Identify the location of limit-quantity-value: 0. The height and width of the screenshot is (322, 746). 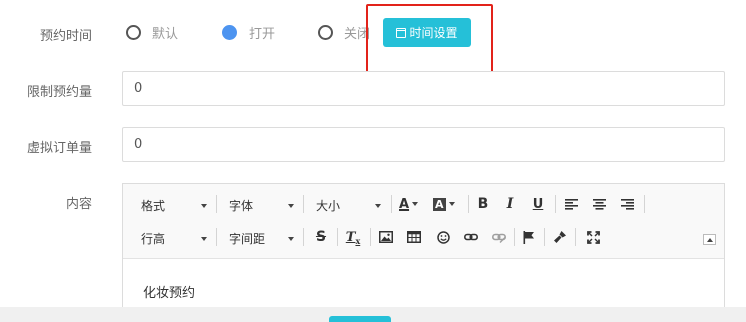
(138, 88).